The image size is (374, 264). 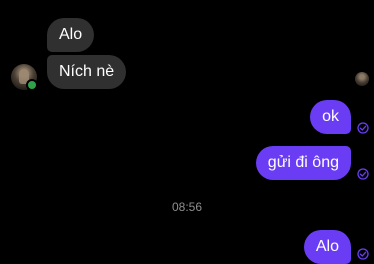 I want to click on outgoing-message-bubble: gửi đi ông, so click(x=303, y=163).